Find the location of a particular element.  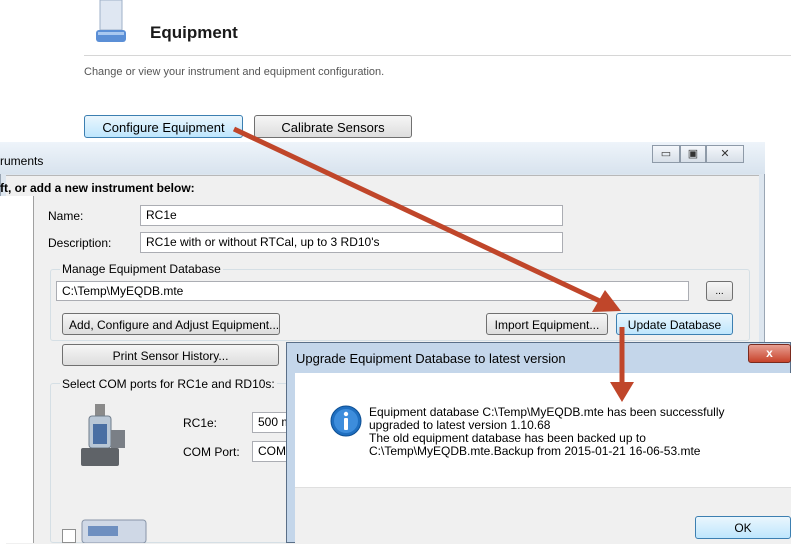

instruments-window-titlebar is located at coordinates (382, 158).